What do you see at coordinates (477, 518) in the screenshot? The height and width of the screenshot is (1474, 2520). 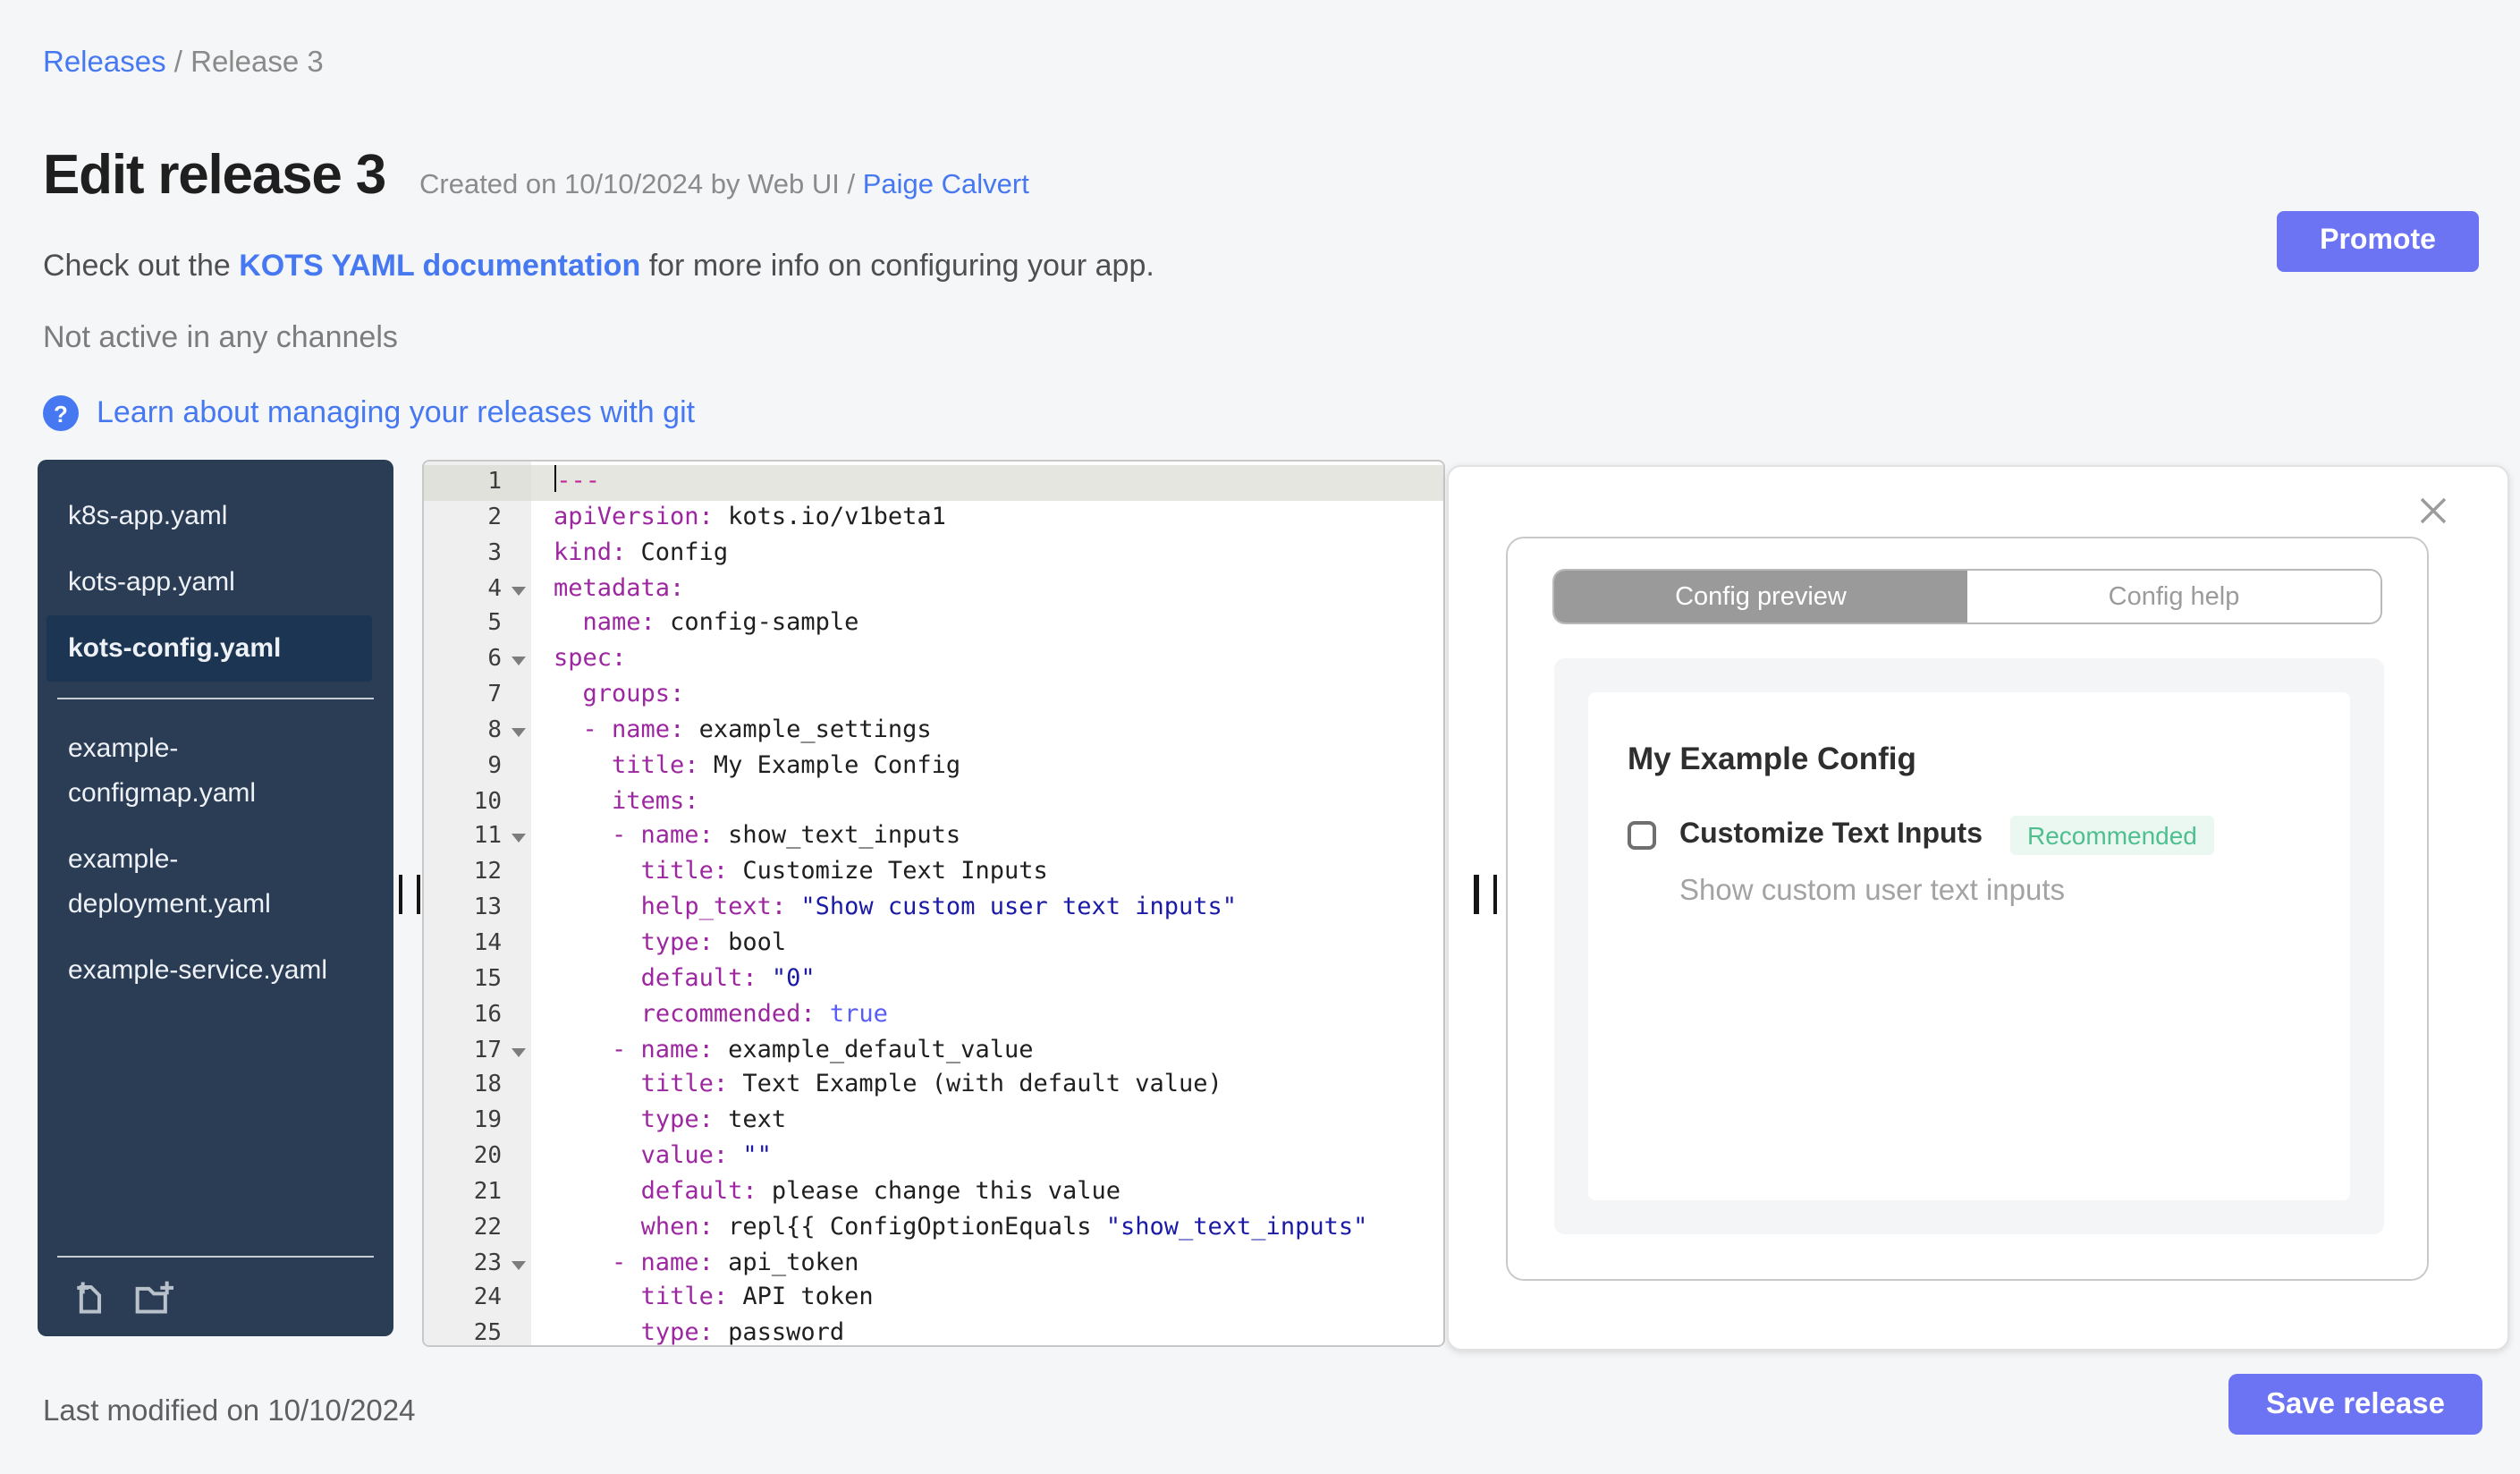 I see `line-number: 2` at bounding box center [477, 518].